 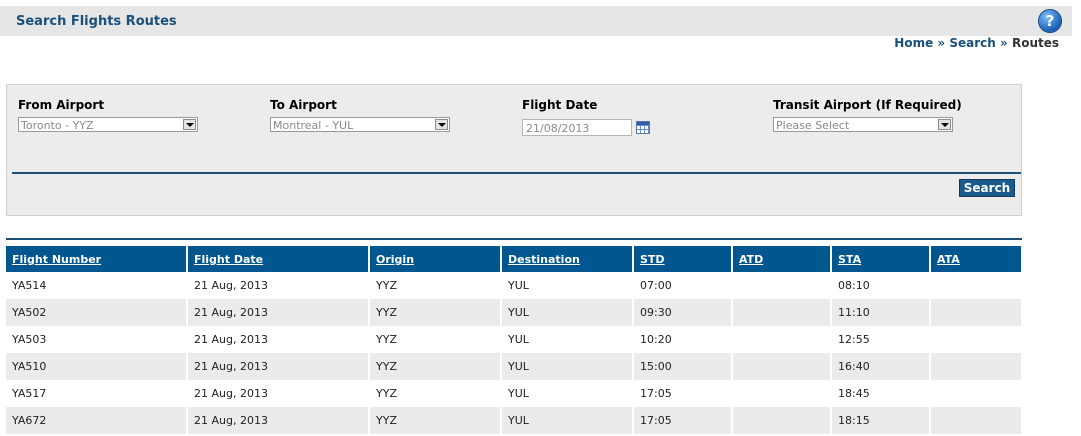 I want to click on column-header: STA, so click(x=881, y=259).